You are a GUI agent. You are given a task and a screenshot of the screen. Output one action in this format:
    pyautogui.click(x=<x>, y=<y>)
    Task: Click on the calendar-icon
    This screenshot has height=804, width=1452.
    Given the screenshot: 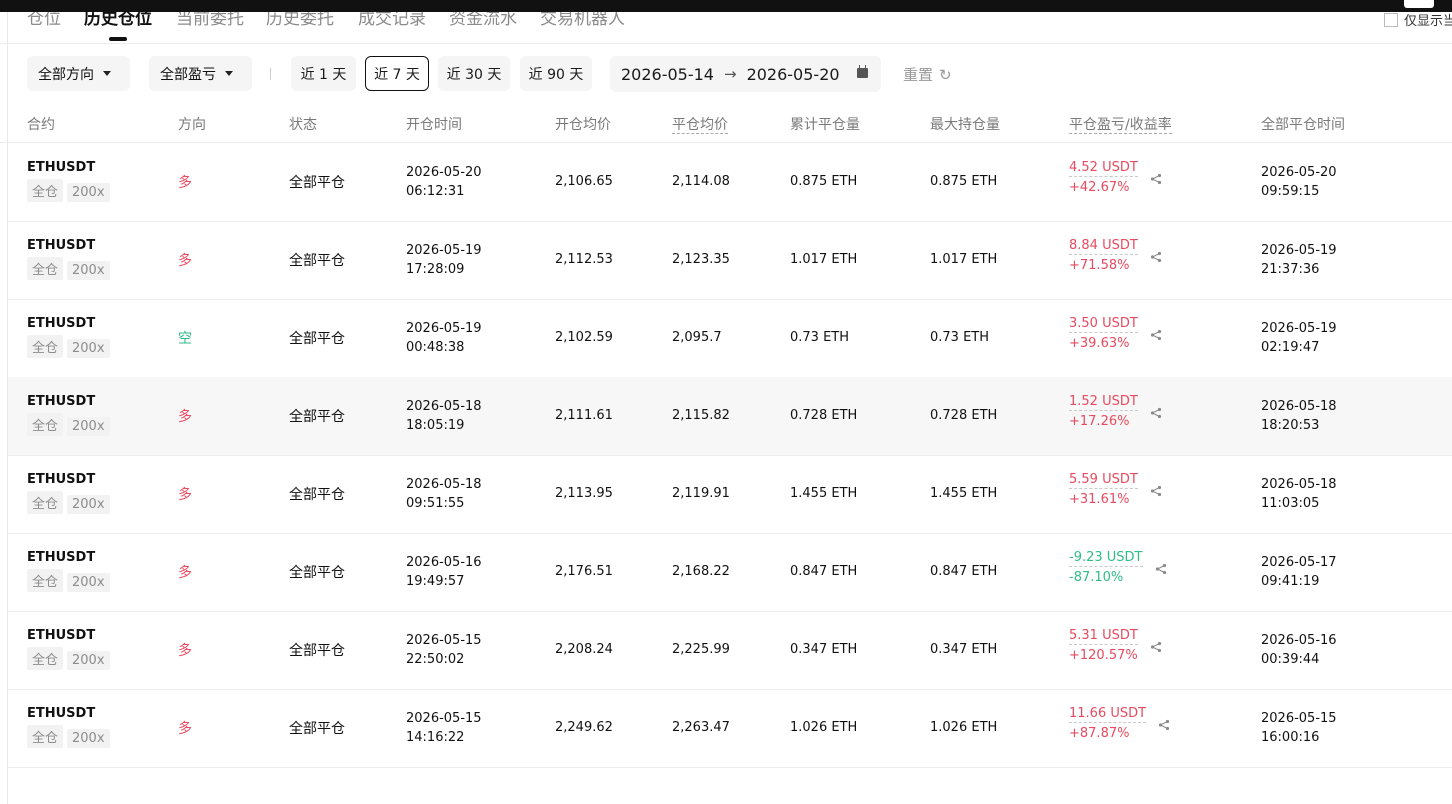 What is the action you would take?
    pyautogui.click(x=862, y=71)
    